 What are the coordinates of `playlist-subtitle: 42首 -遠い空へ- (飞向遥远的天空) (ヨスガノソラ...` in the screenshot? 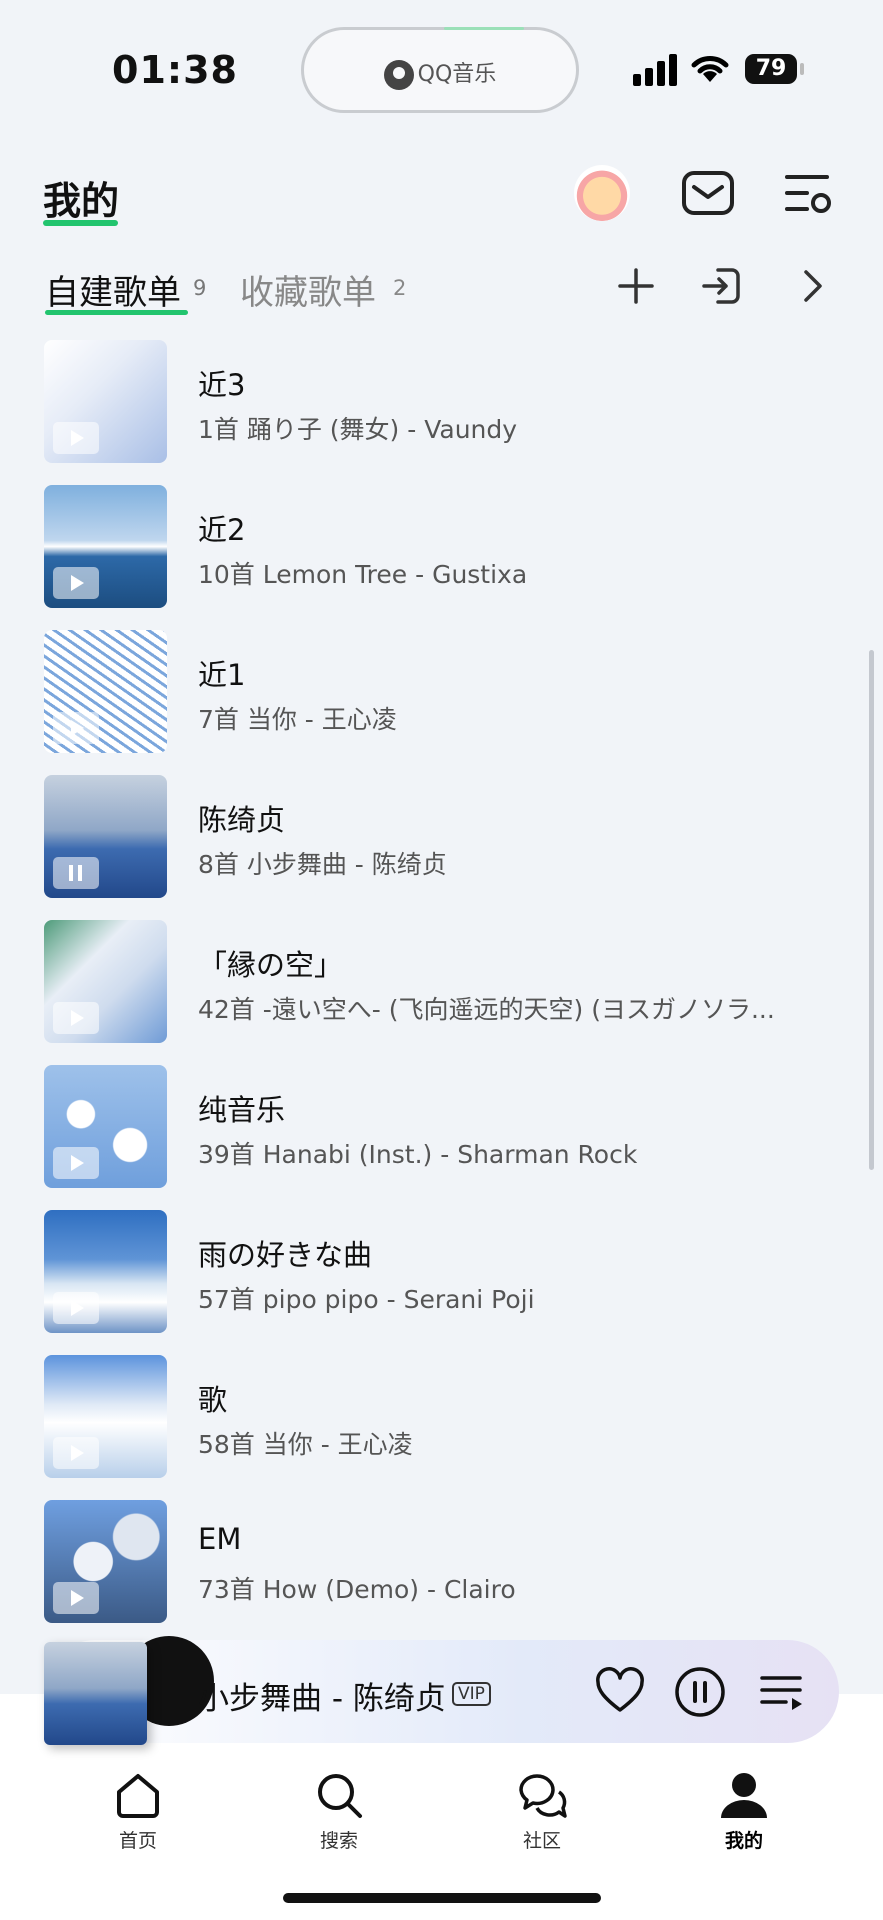 It's located at (486, 1009).